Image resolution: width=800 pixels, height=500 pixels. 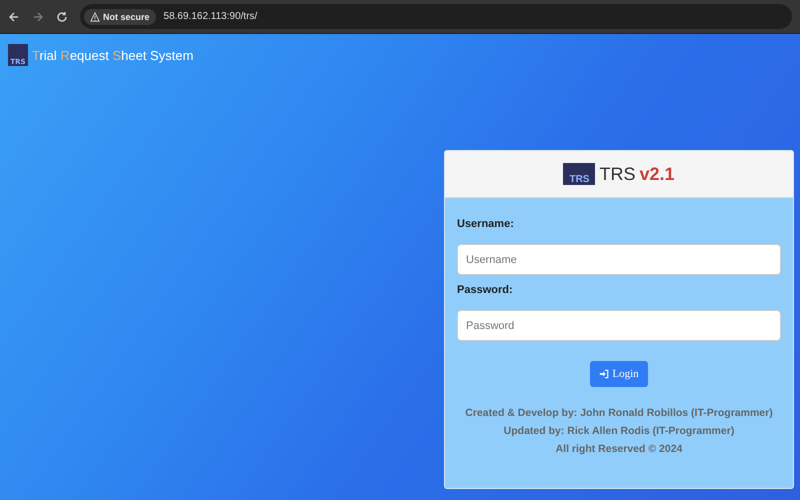 What do you see at coordinates (619, 431) in the screenshot?
I see `credit-text: Updated by: Rick Allen Rodis (IT-Programmer)` at bounding box center [619, 431].